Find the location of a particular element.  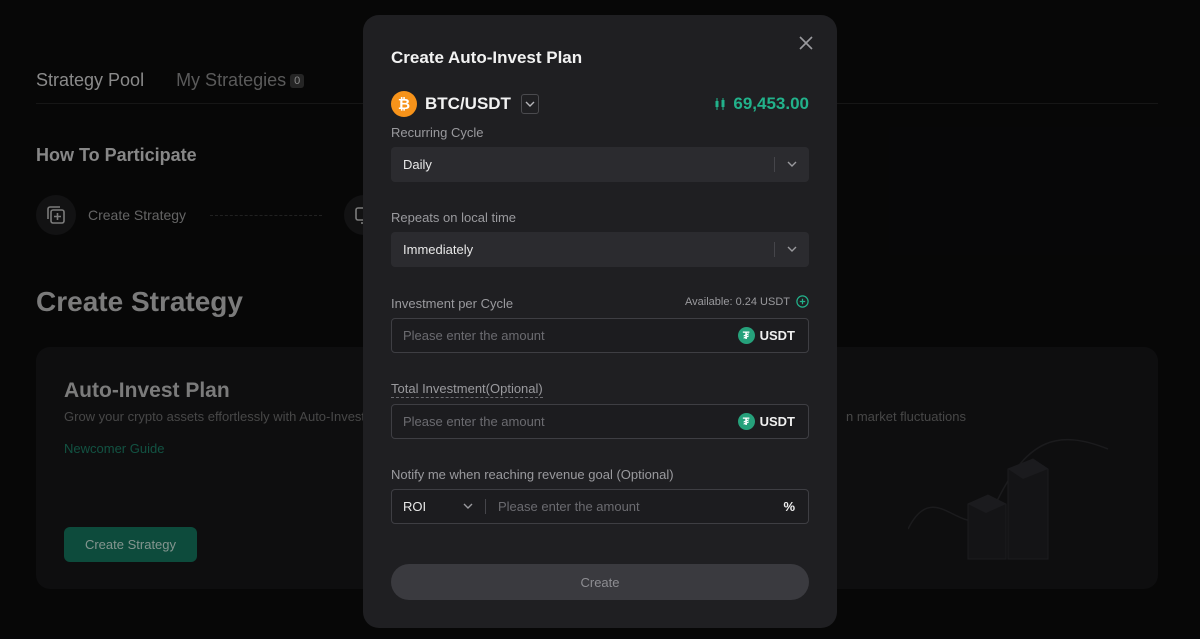

trading-pair-row: ₿ BTC/USDT 69,453.00 is located at coordinates (600, 104).